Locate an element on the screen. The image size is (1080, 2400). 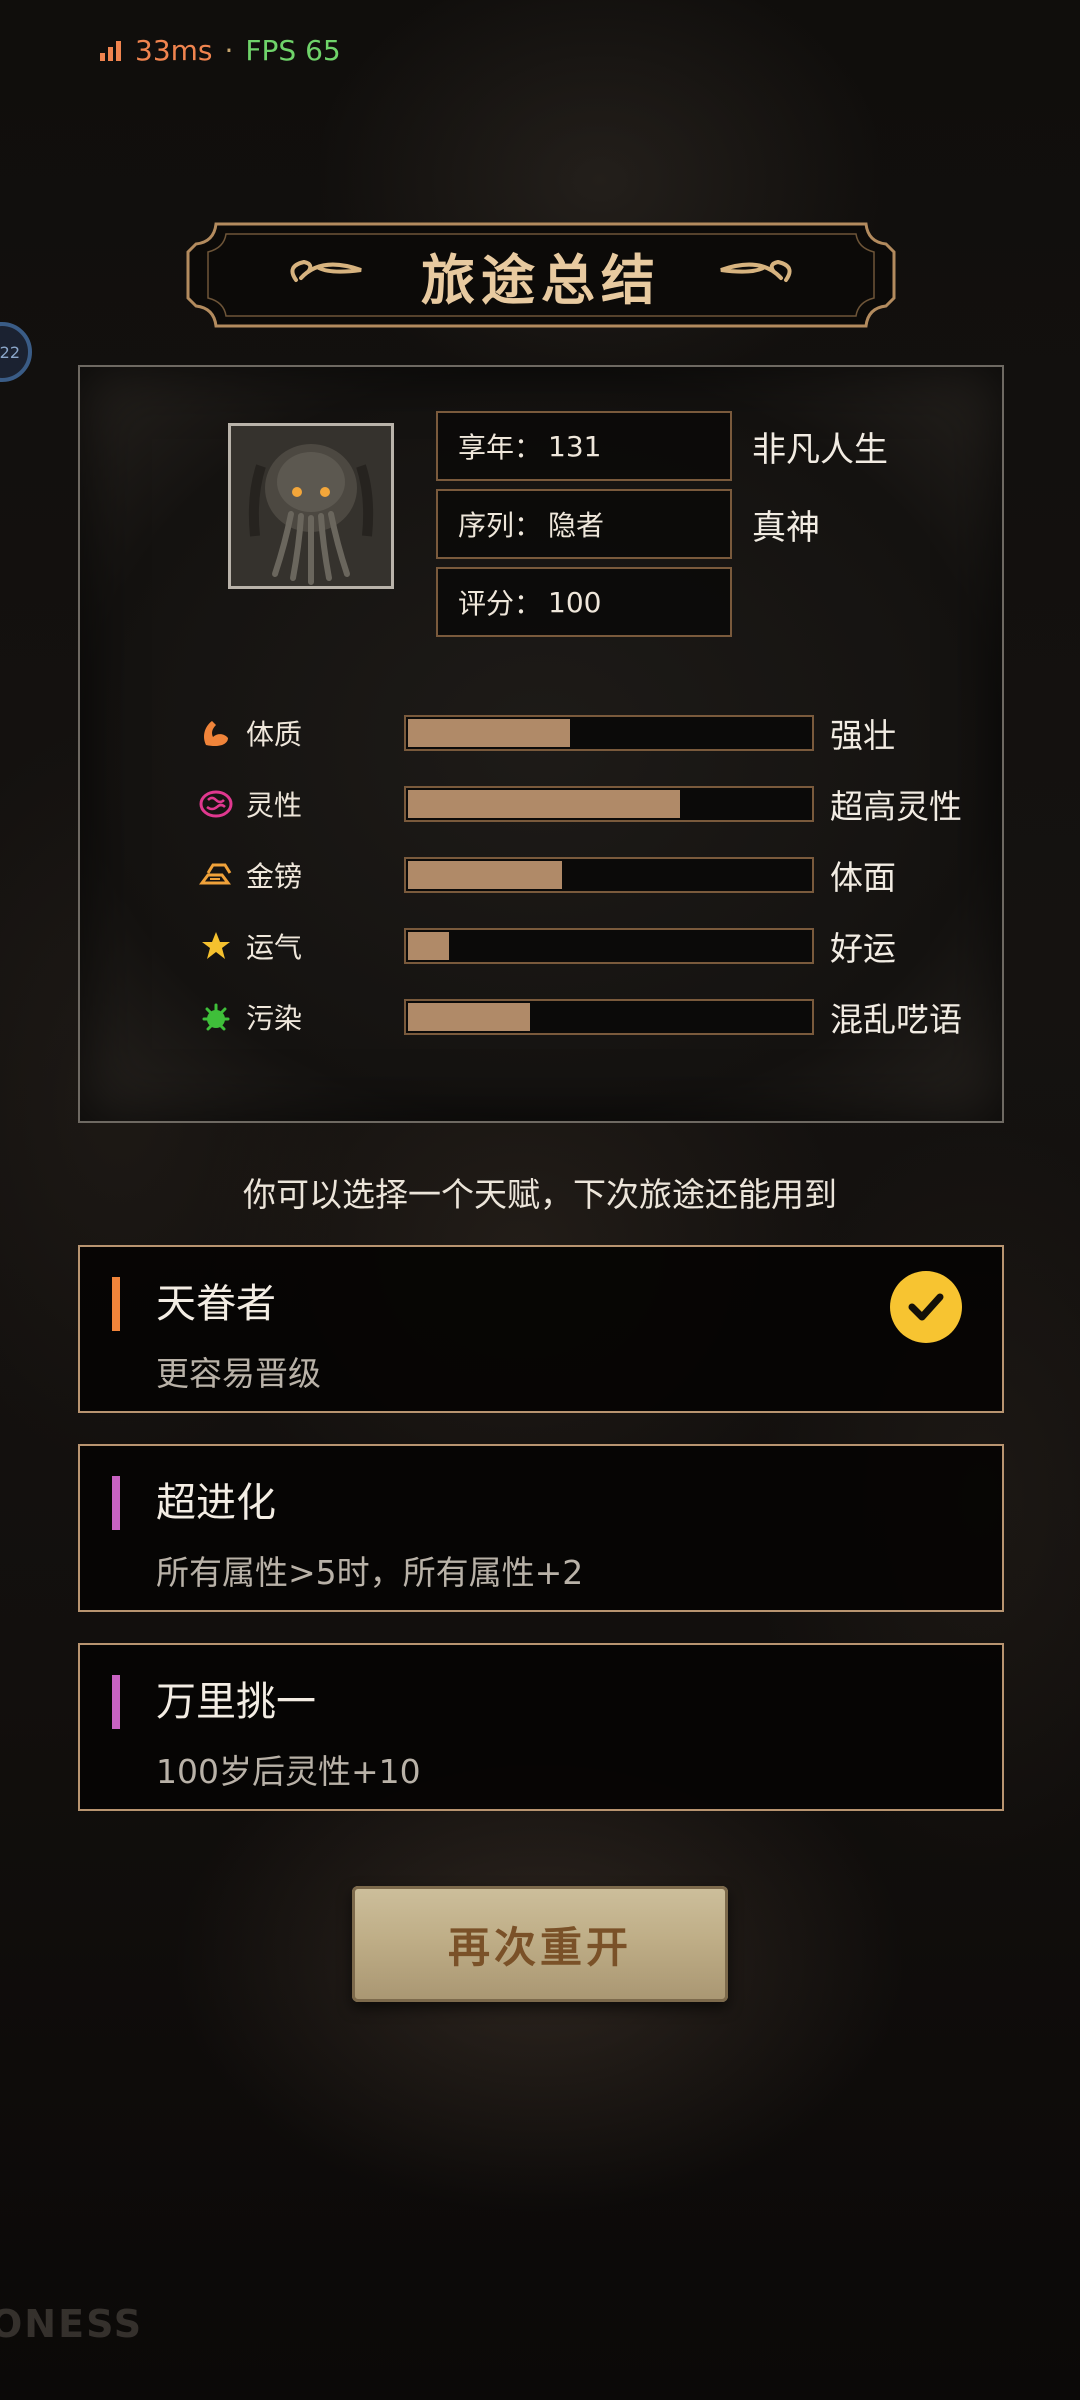
ping-value: 33ms is located at coordinates (174, 50).